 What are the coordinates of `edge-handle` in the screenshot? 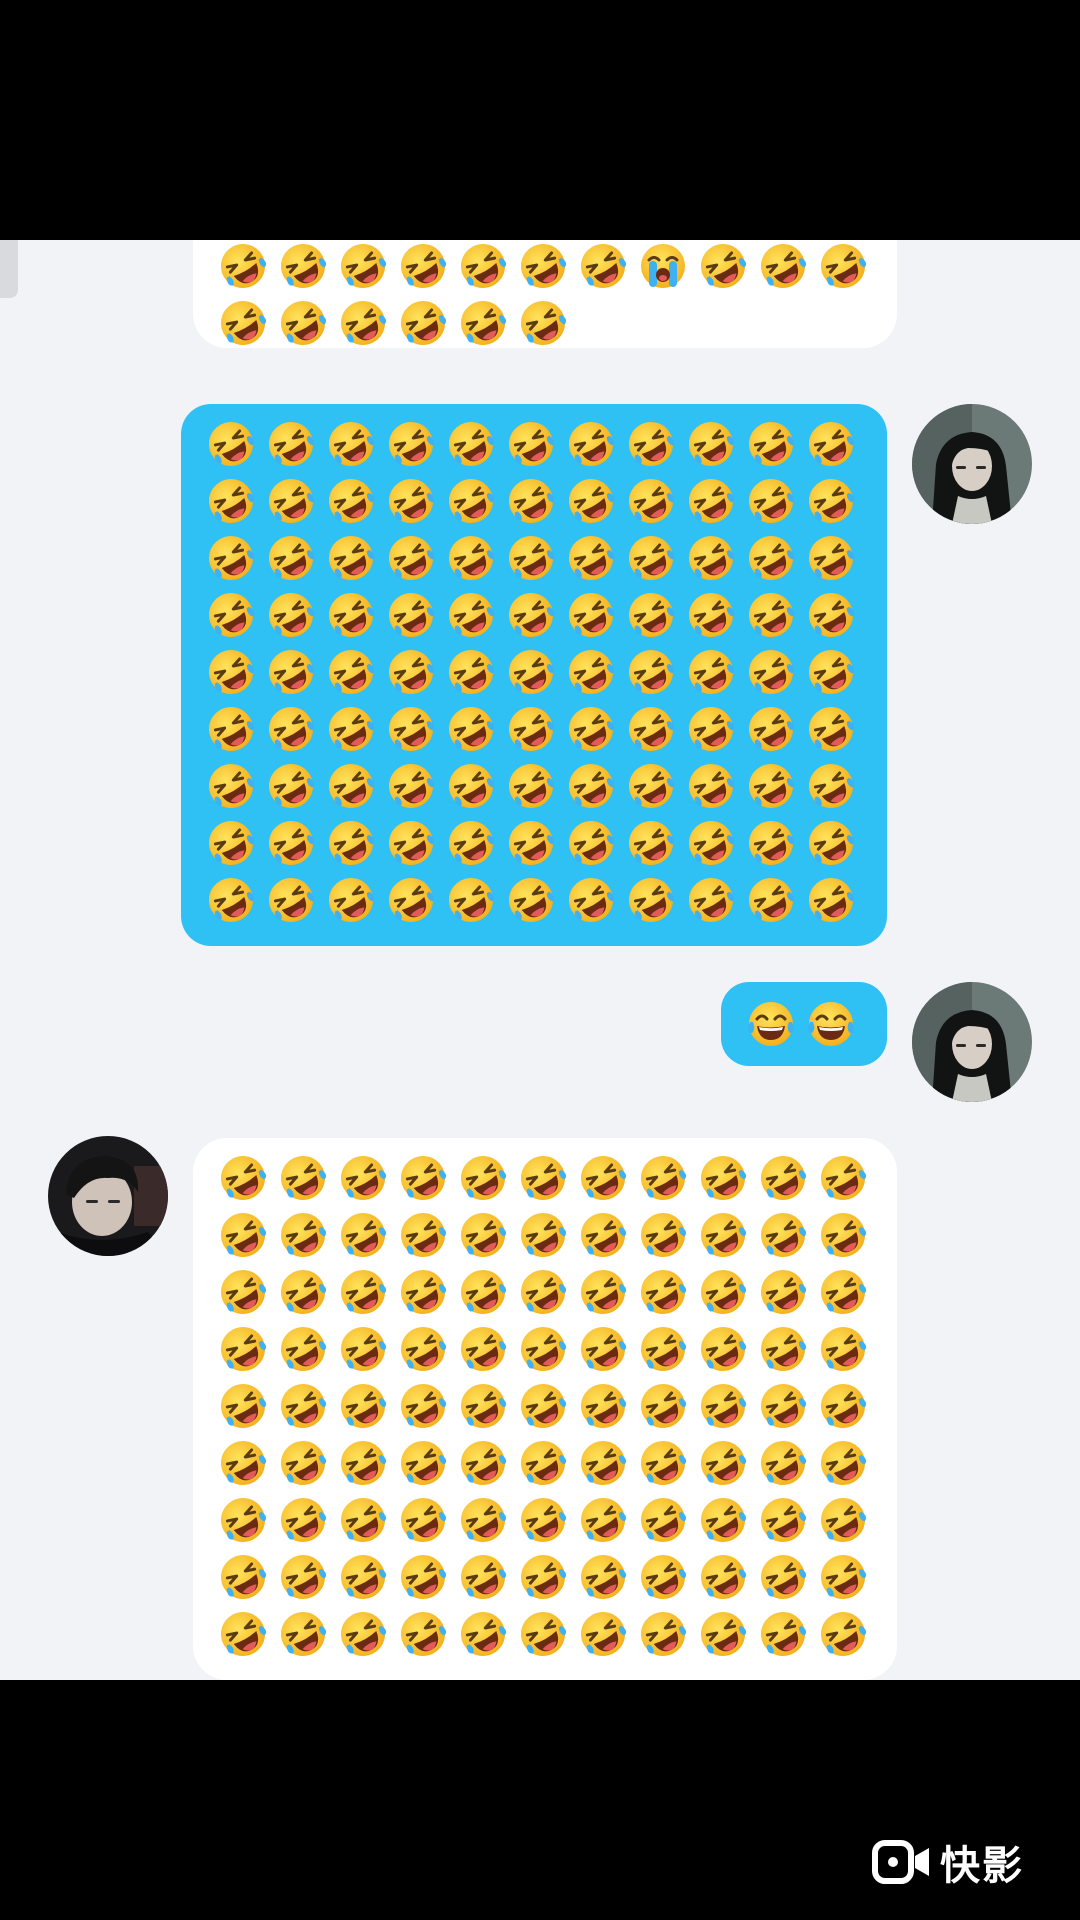 It's located at (9, 269).